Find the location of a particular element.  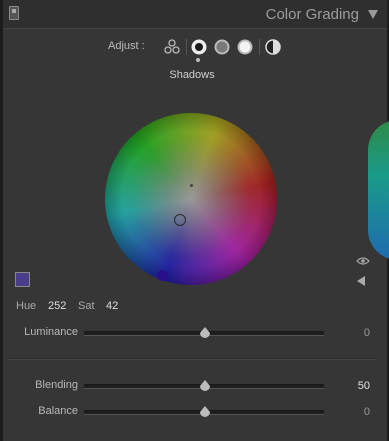

blending-value: 50 is located at coordinates (350, 386).